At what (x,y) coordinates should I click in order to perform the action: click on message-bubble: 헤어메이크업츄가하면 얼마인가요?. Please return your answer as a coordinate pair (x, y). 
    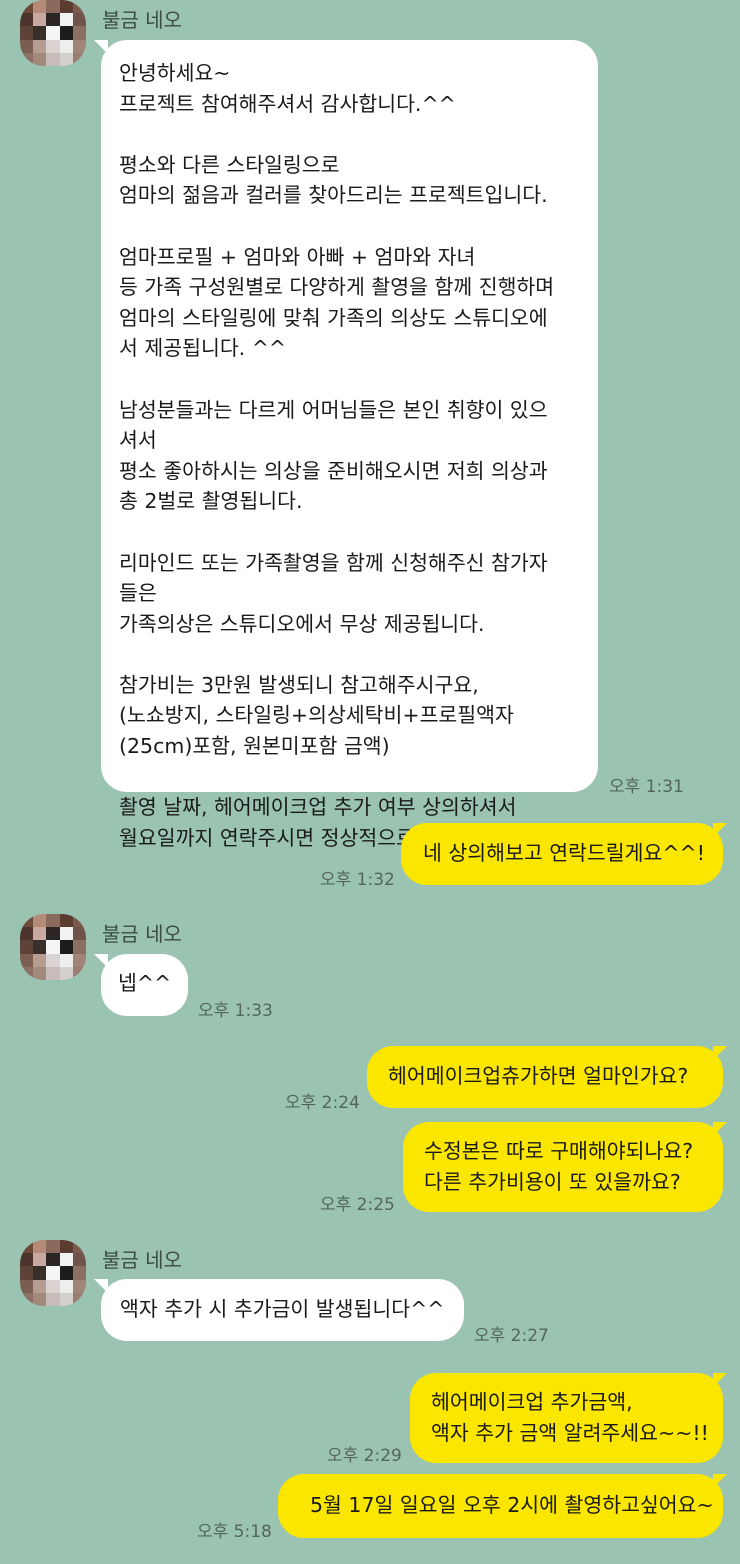
    Looking at the image, I should click on (545, 1077).